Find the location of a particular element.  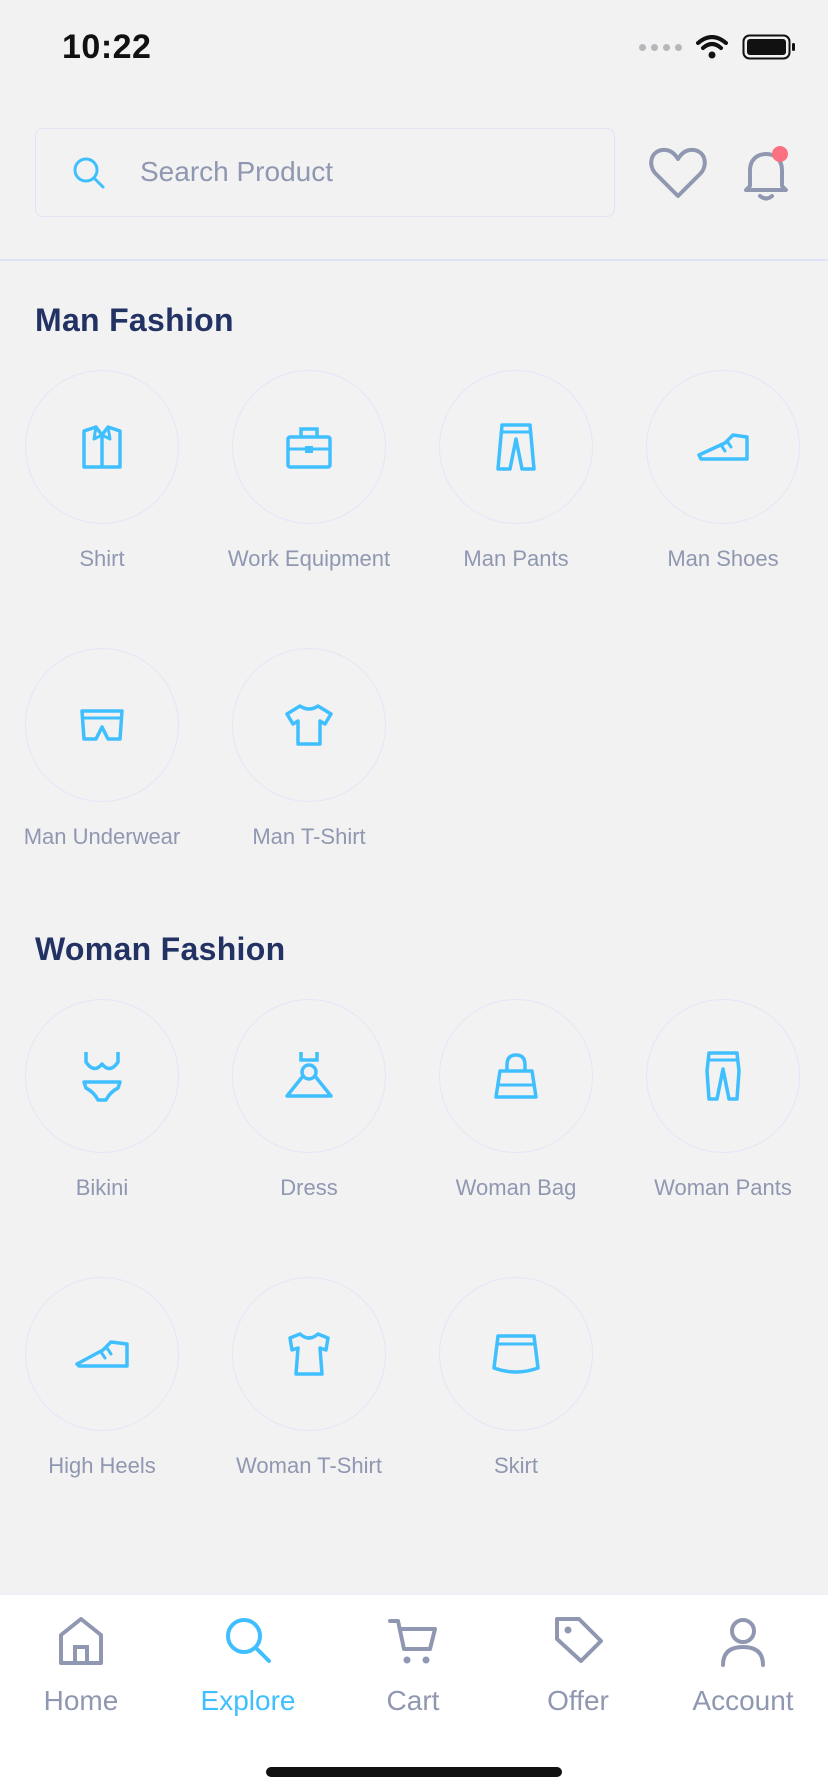

user-icon is located at coordinates (743, 1642).